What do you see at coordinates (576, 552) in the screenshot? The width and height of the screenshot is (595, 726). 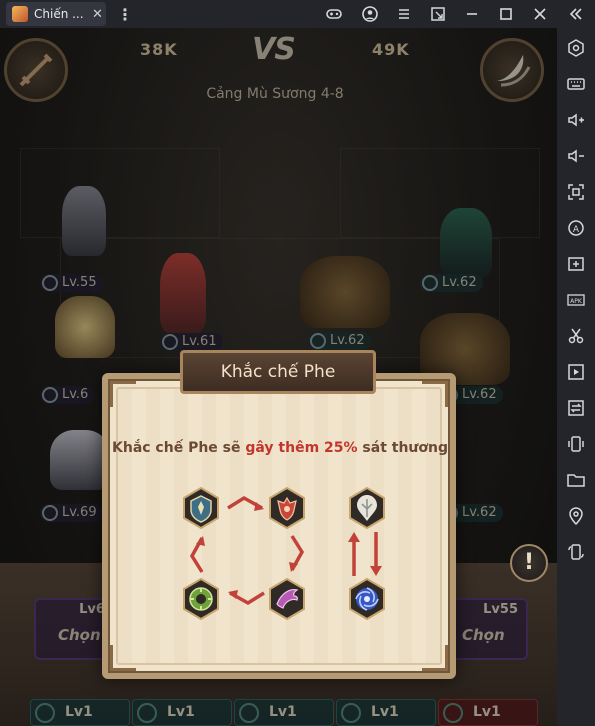 I see `rotate-device-icon` at bounding box center [576, 552].